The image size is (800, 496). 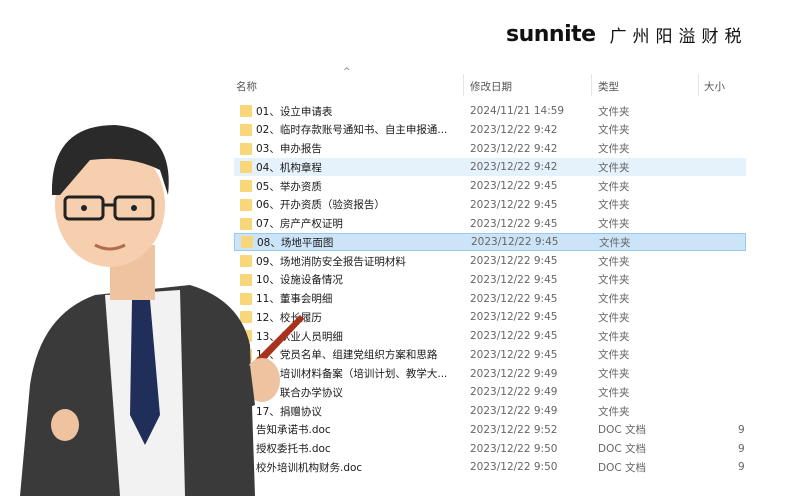 I want to click on column-date: 修改日期, so click(x=491, y=86).